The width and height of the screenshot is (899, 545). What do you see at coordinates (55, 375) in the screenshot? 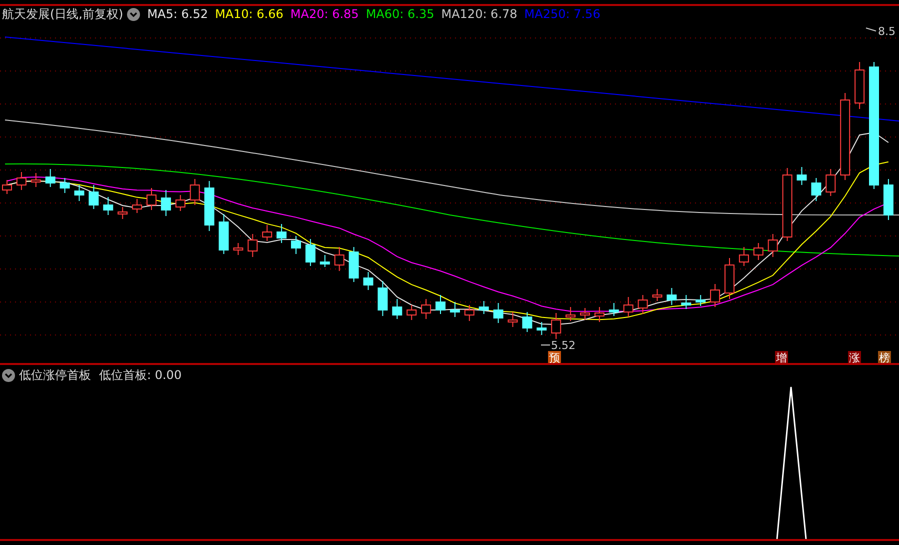
I see `indicator-title: 低位涨停首板` at bounding box center [55, 375].